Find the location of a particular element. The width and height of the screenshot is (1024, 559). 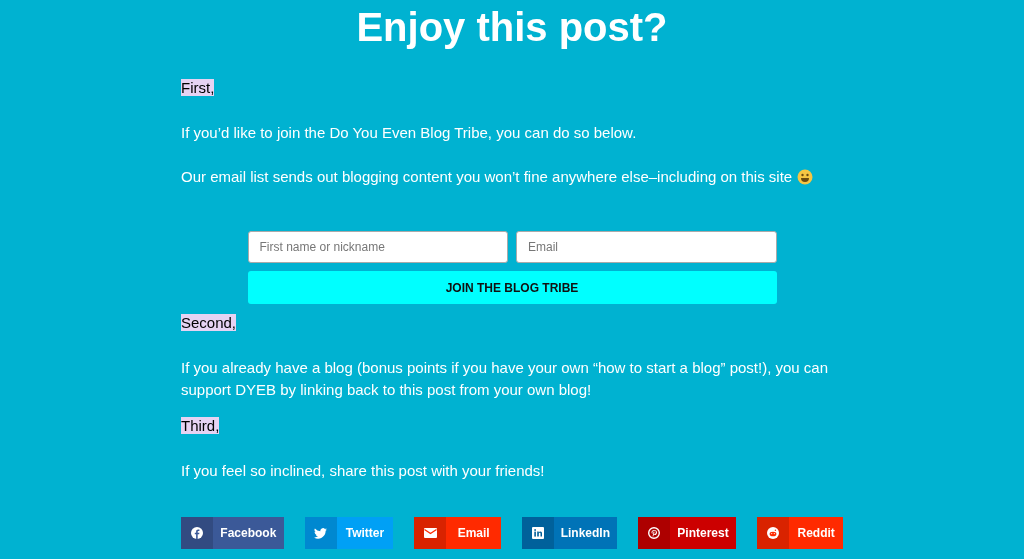

share-button: Email is located at coordinates (457, 533).